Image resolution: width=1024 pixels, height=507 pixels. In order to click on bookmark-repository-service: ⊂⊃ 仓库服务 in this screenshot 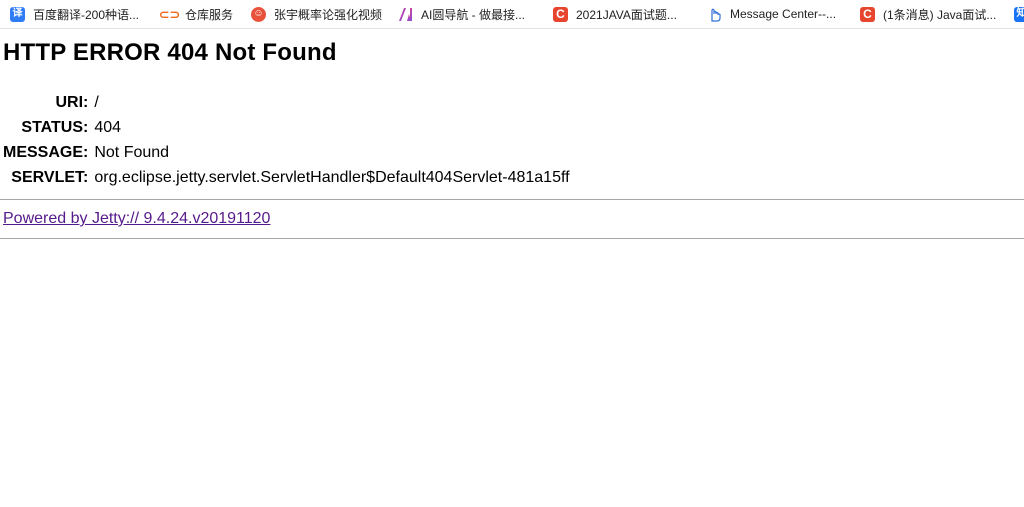, I will do `click(196, 14)`.